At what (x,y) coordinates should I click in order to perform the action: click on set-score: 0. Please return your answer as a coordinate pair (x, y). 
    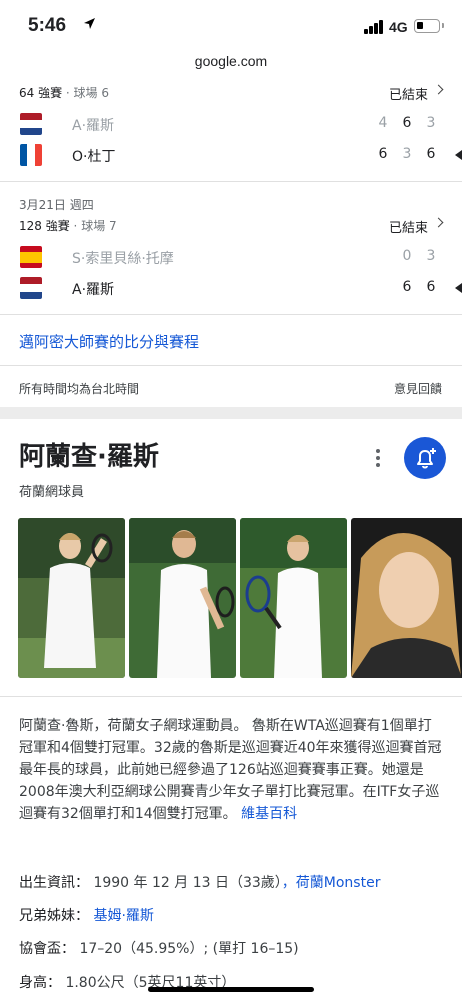
    Looking at the image, I should click on (407, 256).